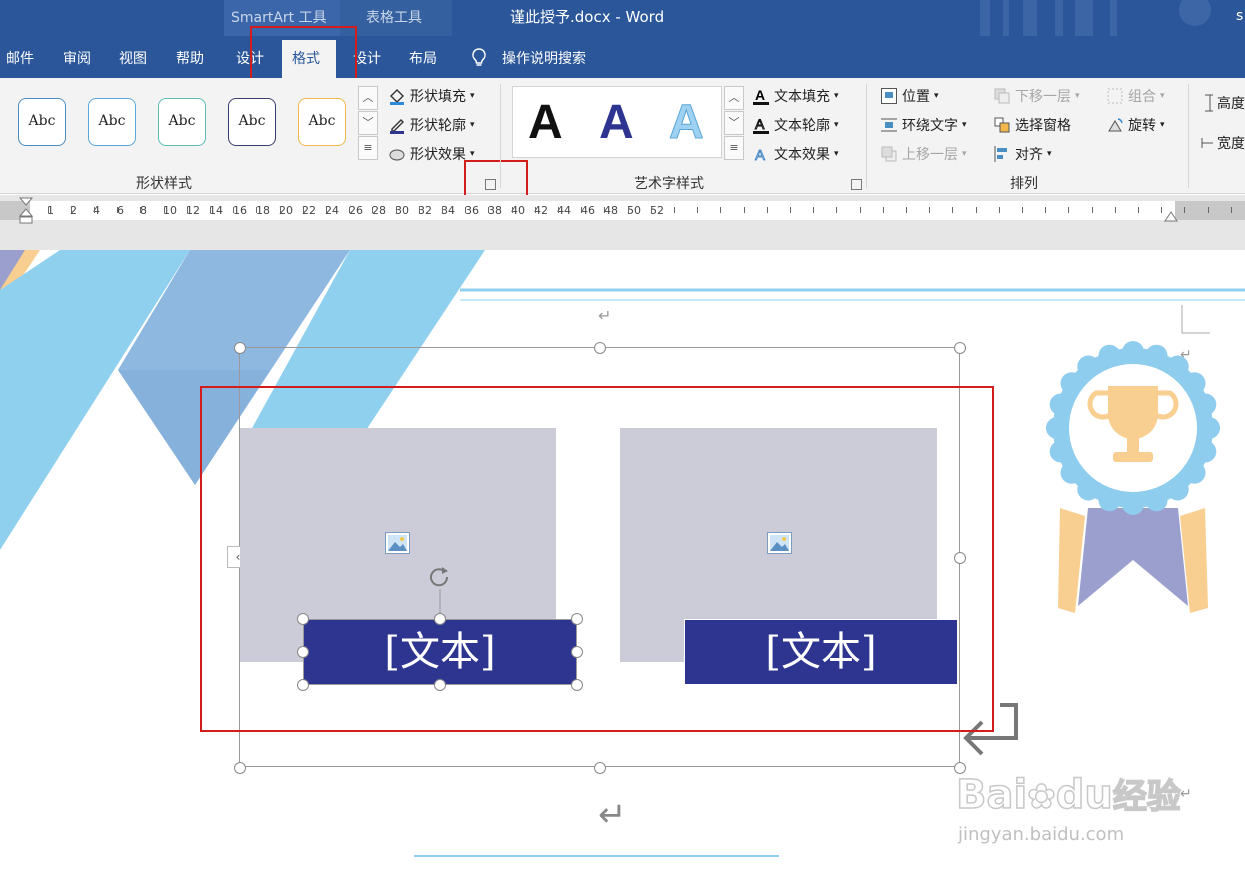  I want to click on ruler-number: 36, so click(472, 210).